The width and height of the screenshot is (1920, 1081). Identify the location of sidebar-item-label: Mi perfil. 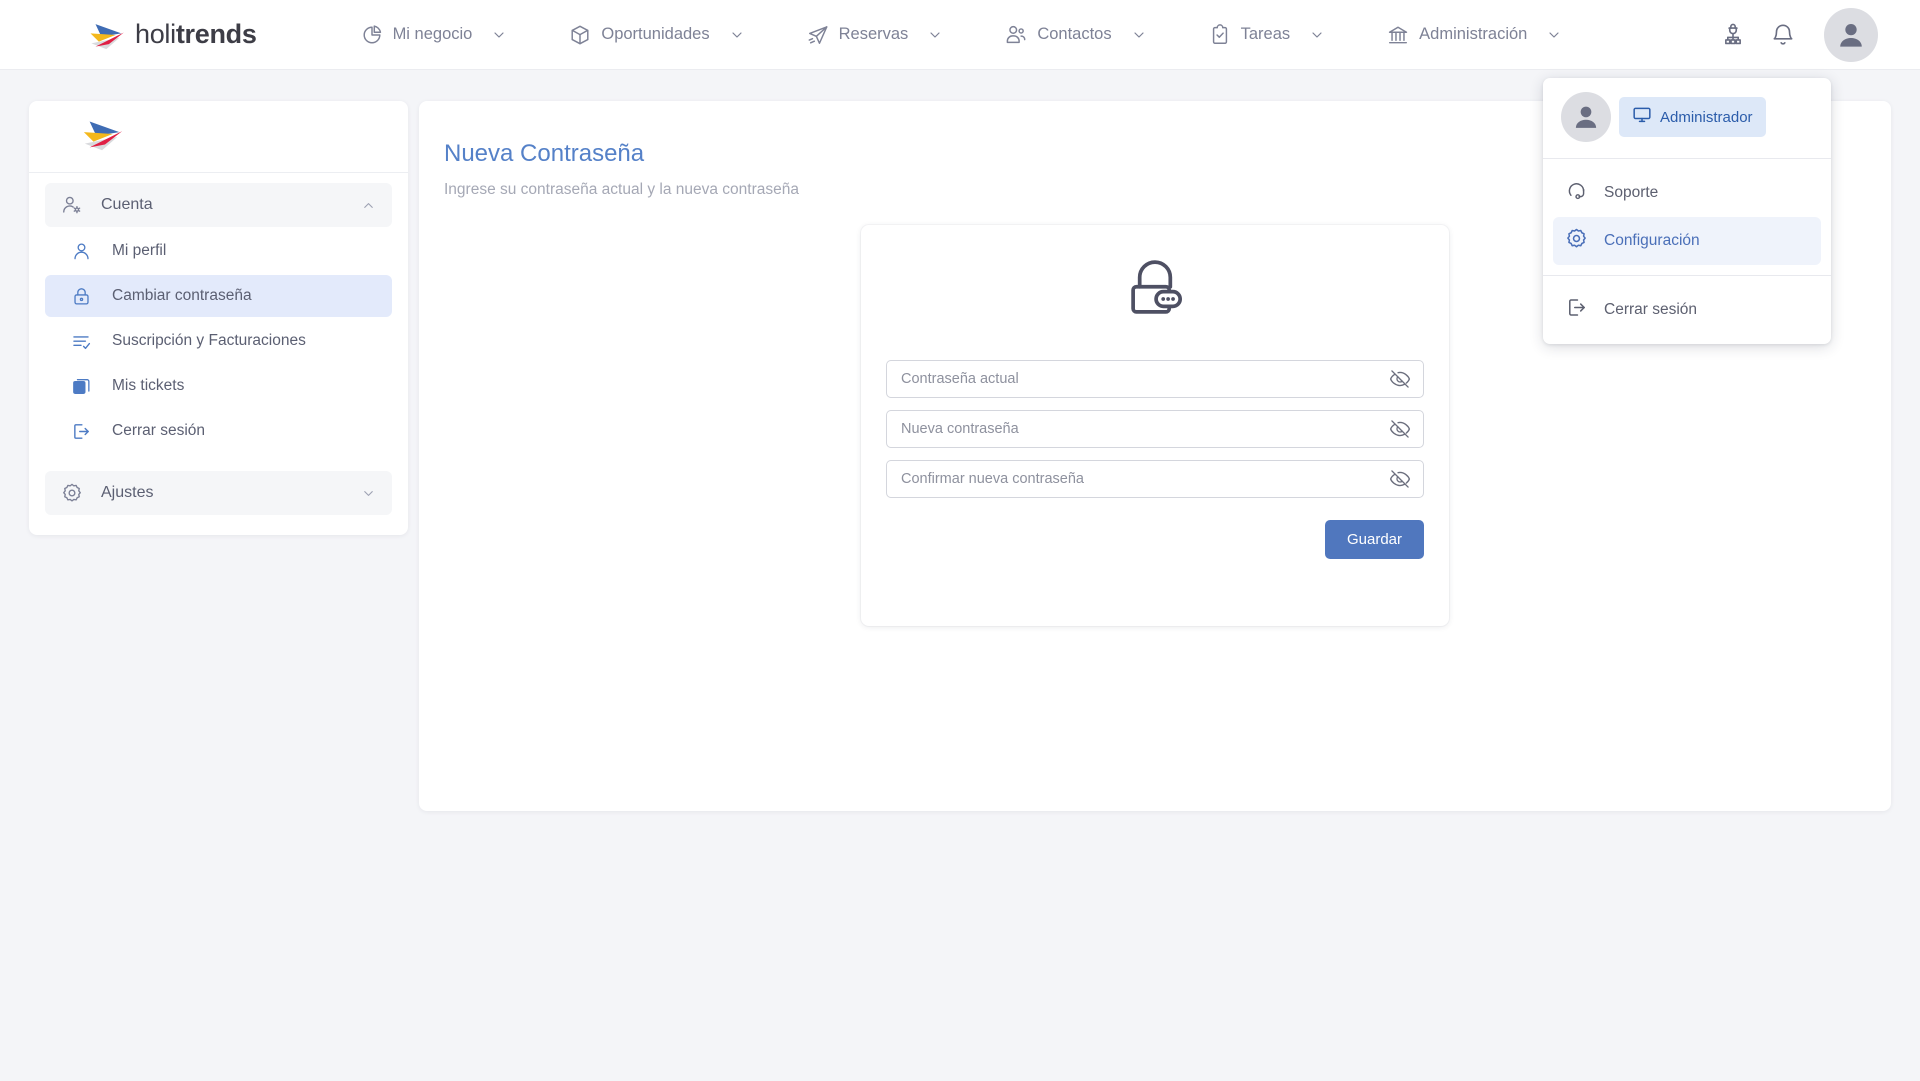
(139, 250).